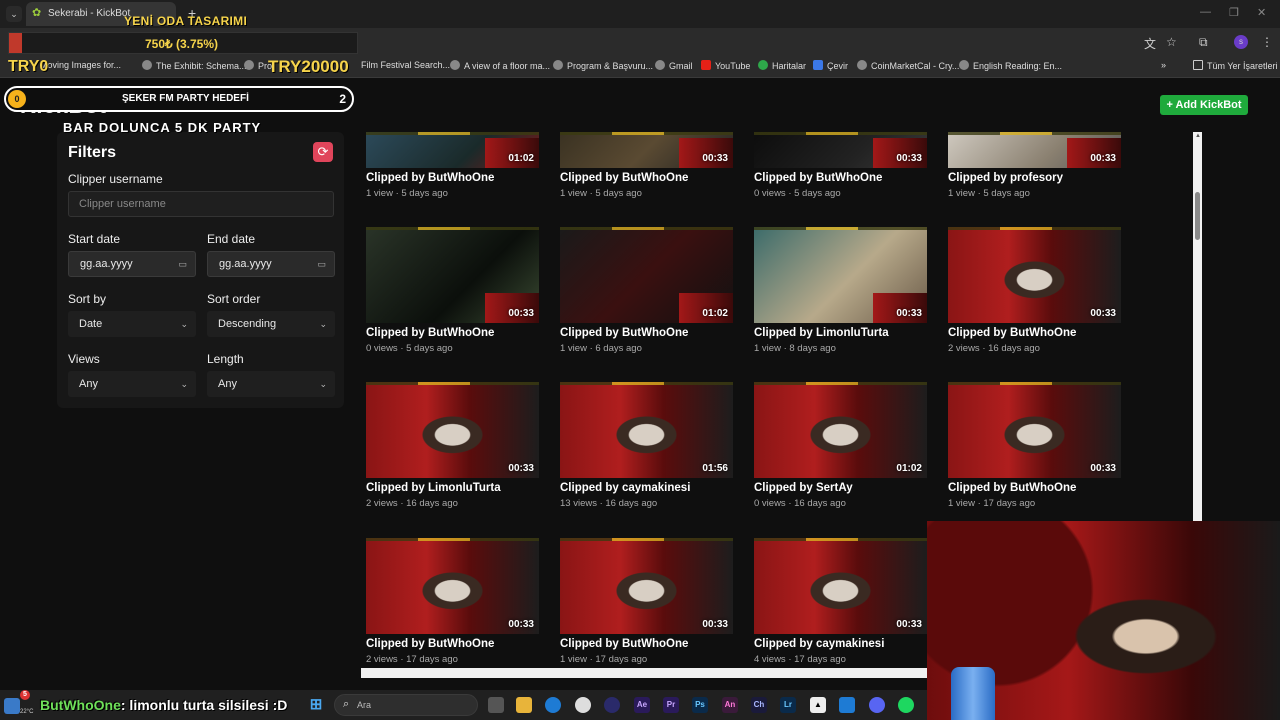 The height and width of the screenshot is (720, 1280). Describe the element at coordinates (583, 705) in the screenshot. I see `chrome-icon` at that location.